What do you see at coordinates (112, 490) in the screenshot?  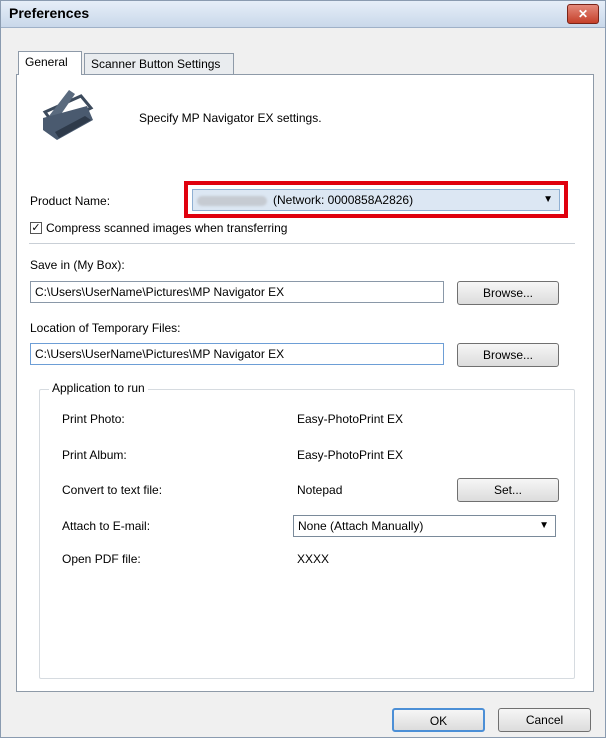 I see `convert-text-label: Convert to text file:` at bounding box center [112, 490].